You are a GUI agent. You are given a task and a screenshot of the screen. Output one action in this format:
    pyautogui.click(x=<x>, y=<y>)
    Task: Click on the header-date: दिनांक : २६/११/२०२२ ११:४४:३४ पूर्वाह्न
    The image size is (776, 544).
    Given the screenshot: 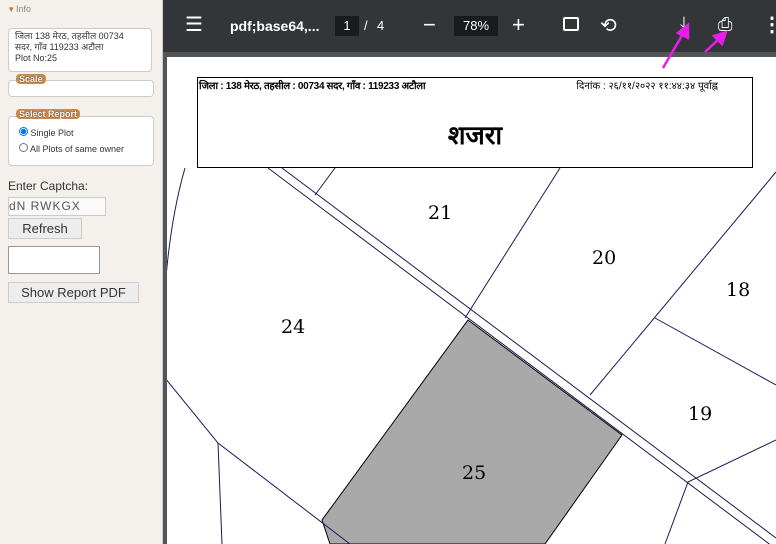 What is the action you would take?
    pyautogui.click(x=647, y=86)
    